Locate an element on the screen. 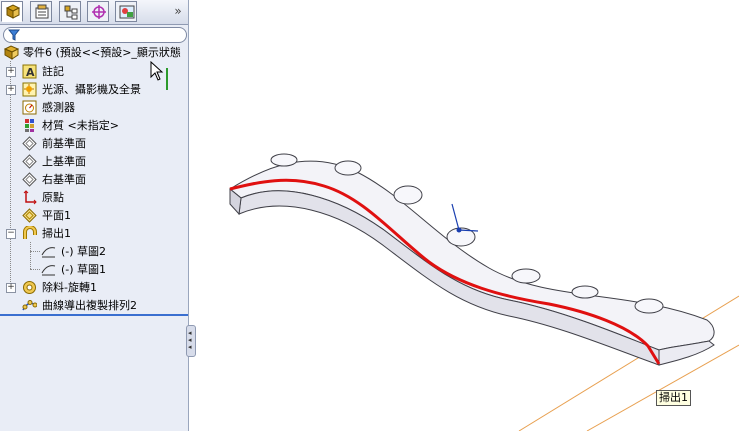 The height and width of the screenshot is (434, 739). target-icon is located at coordinates (99, 12).